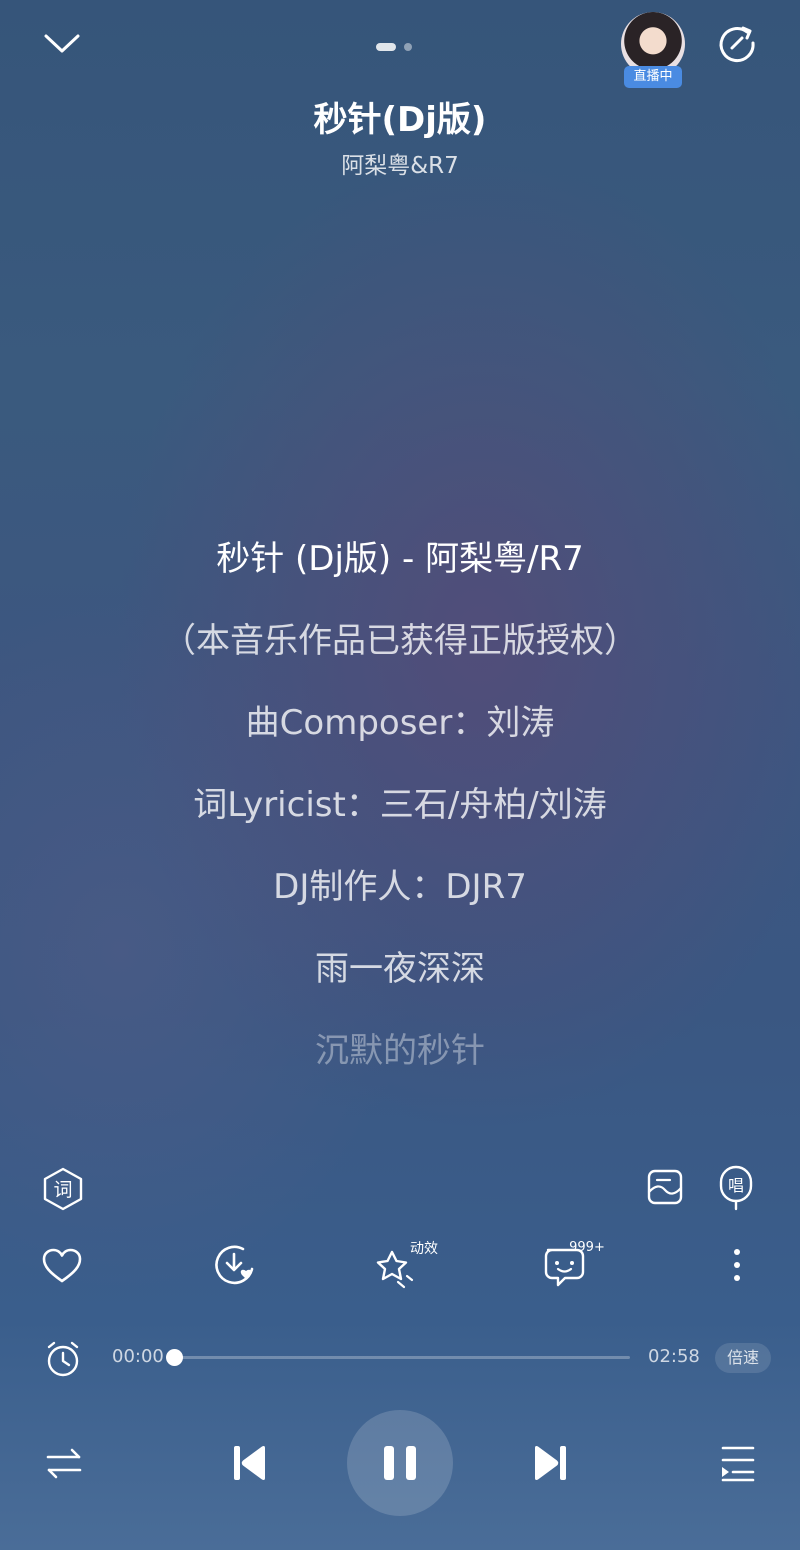 Image resolution: width=800 pixels, height=1550 pixels. Describe the element at coordinates (424, 1249) in the screenshot. I see `effects-label: 动效` at that location.